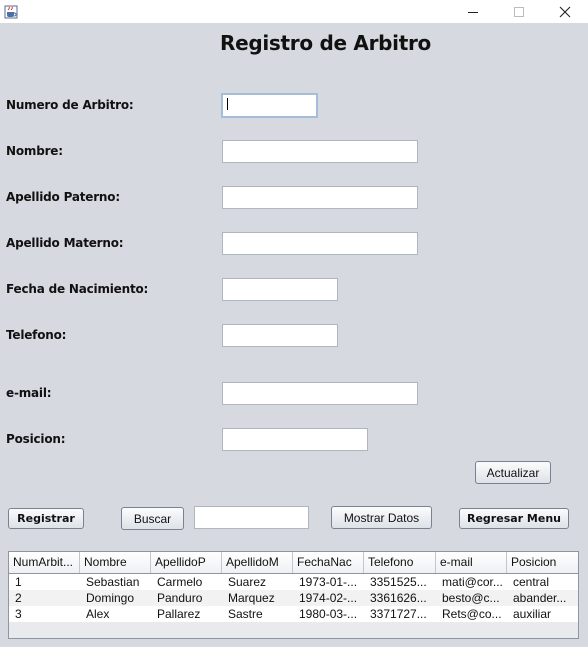  What do you see at coordinates (65, 243) in the screenshot?
I see `apellido-materno-label: Apellido Materno:` at bounding box center [65, 243].